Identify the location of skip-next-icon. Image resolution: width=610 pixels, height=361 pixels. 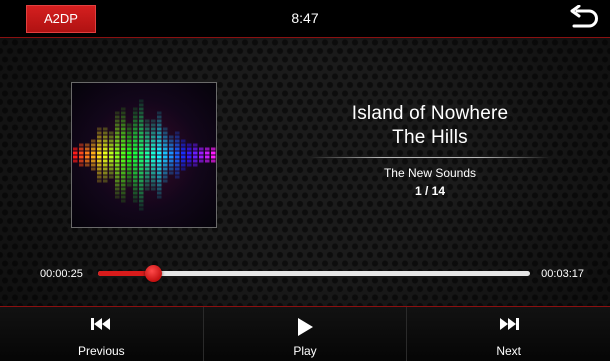
(509, 324).